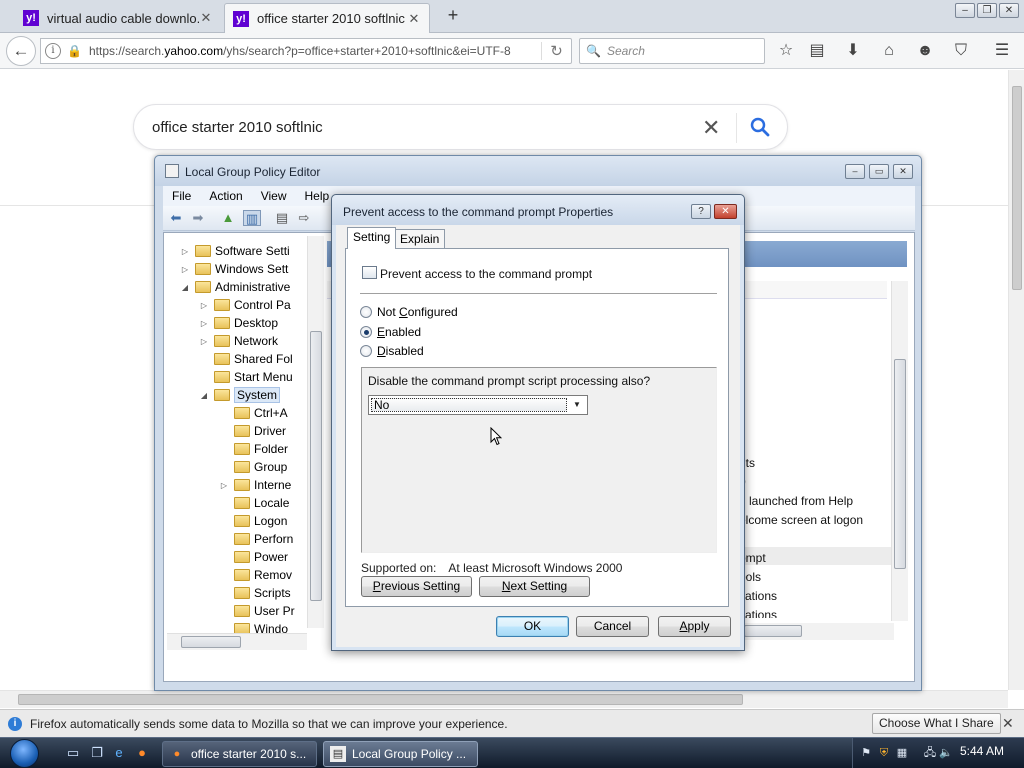  Describe the element at coordinates (879, 171) in the screenshot. I see `gpe-maximize-button: ▭` at that location.